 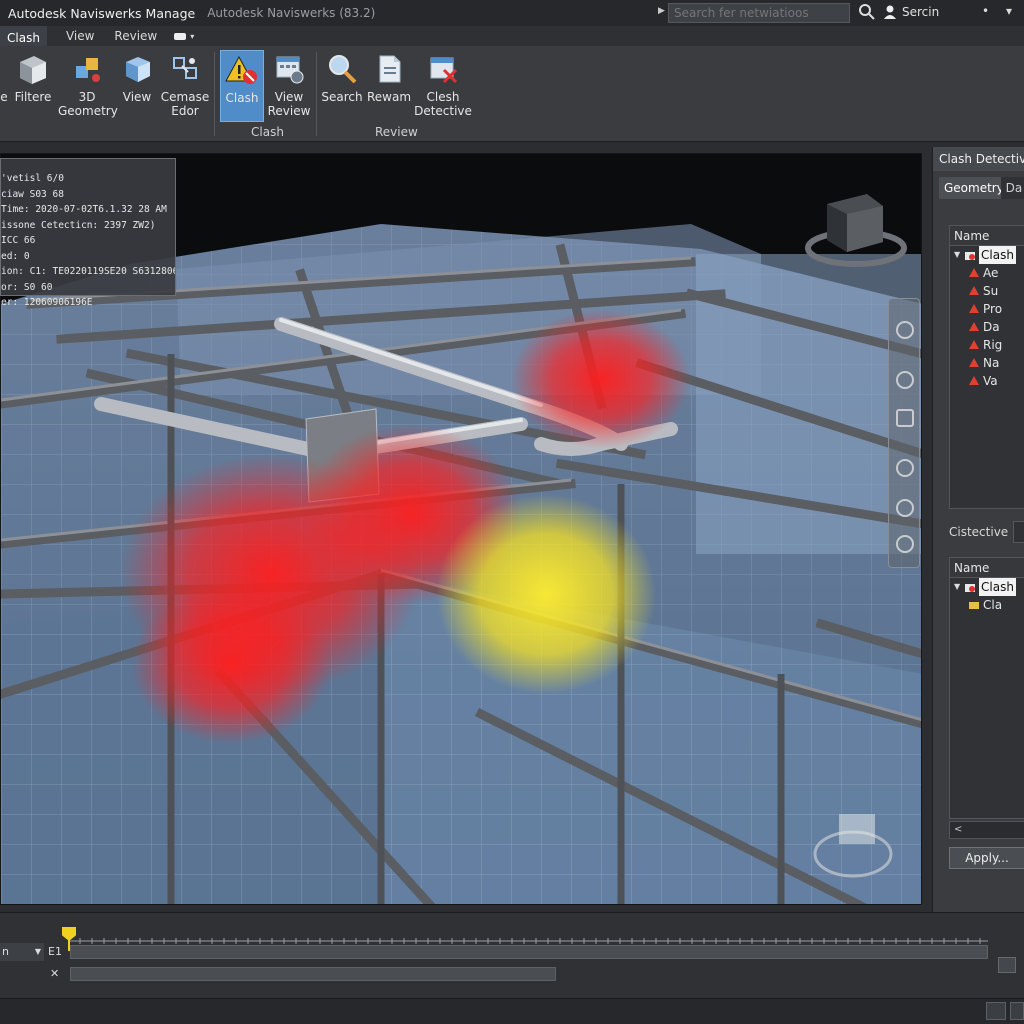 What do you see at coordinates (986, 688) in the screenshot?
I see `clash-tree-bottom: Name ▼ Clash Cla` at bounding box center [986, 688].